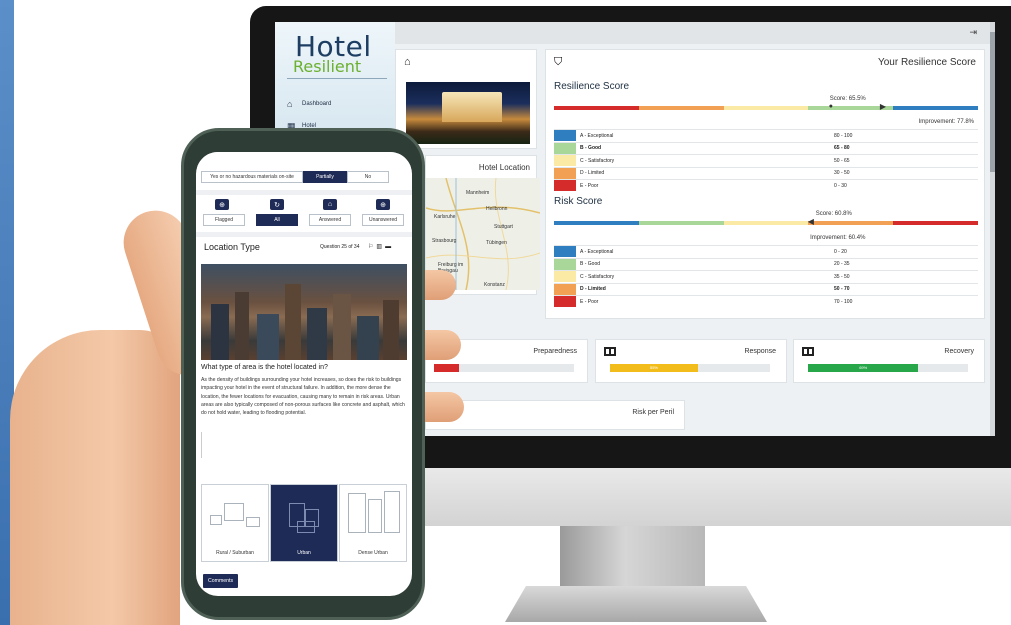 Image resolution: width=1011 pixels, height=625 pixels. What do you see at coordinates (766, 251) in the screenshot?
I see `legend-row: A - Exceptional 0 - 20` at bounding box center [766, 251].